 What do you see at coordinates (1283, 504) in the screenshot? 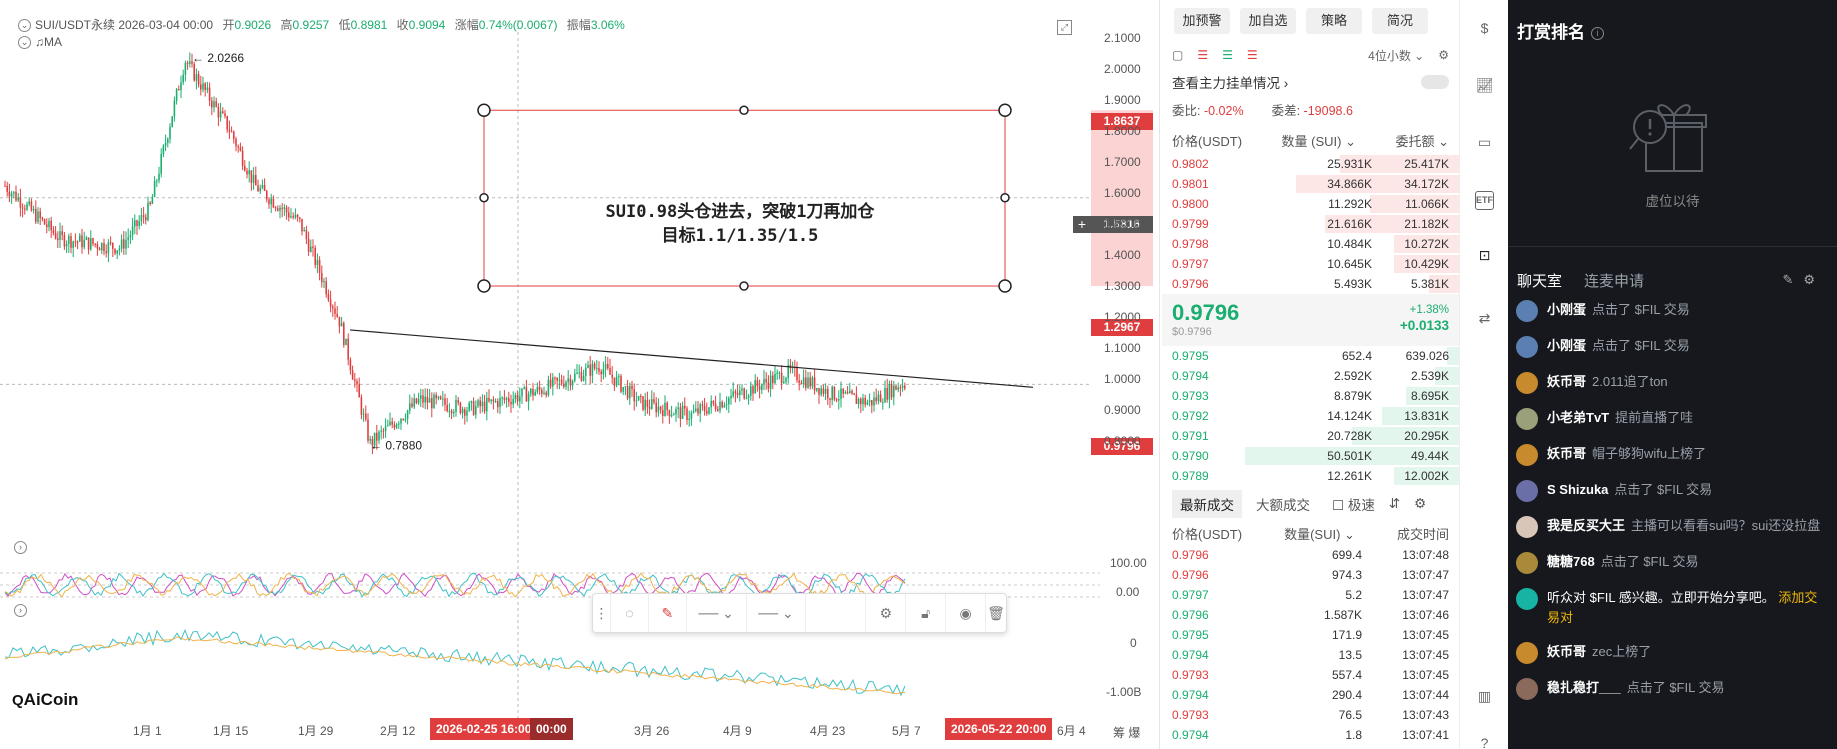
I see `tab-large-trades: 大额成交` at bounding box center [1283, 504].